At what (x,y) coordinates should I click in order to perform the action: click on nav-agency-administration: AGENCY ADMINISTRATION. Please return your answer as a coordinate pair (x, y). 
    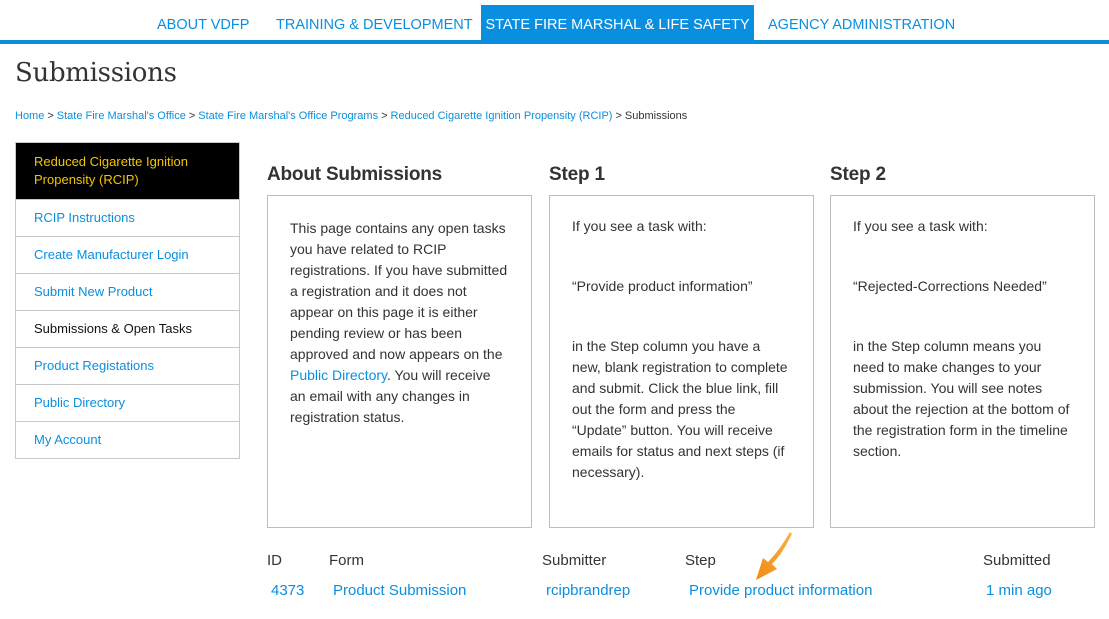
    Looking at the image, I should click on (861, 22).